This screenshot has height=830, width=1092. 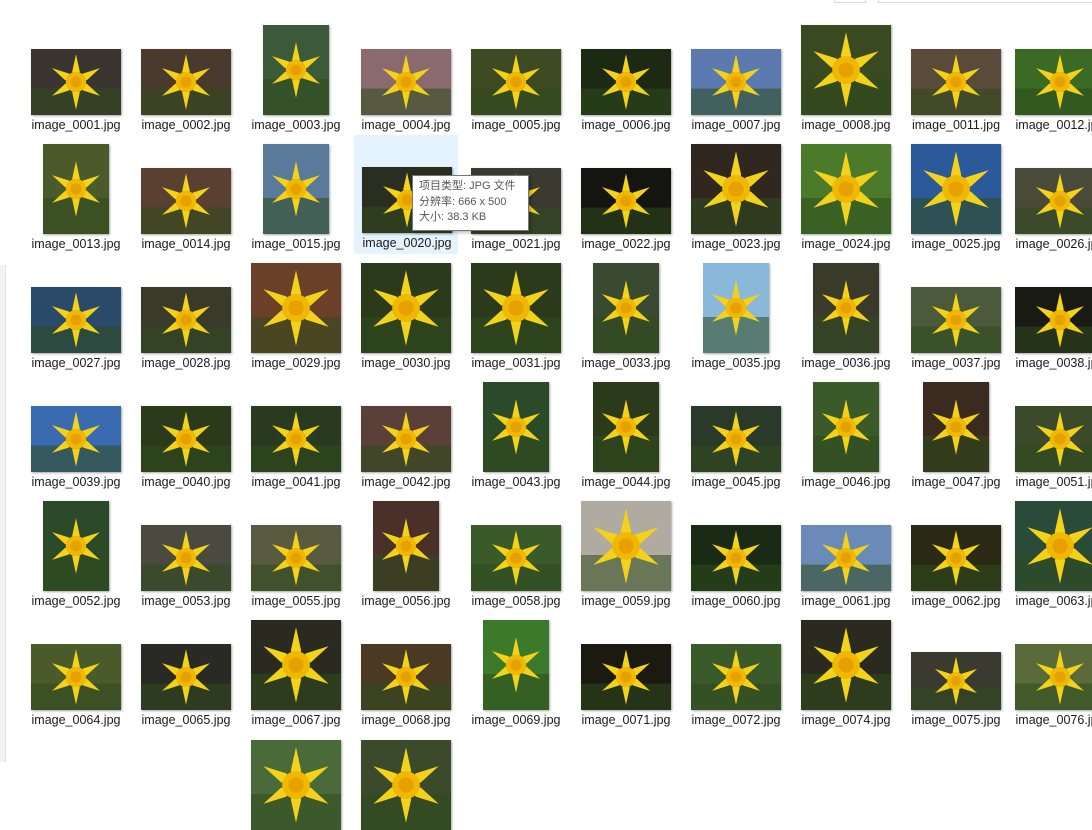 What do you see at coordinates (956, 482) in the screenshot?
I see `file-name-label: image_0047.jpg` at bounding box center [956, 482].